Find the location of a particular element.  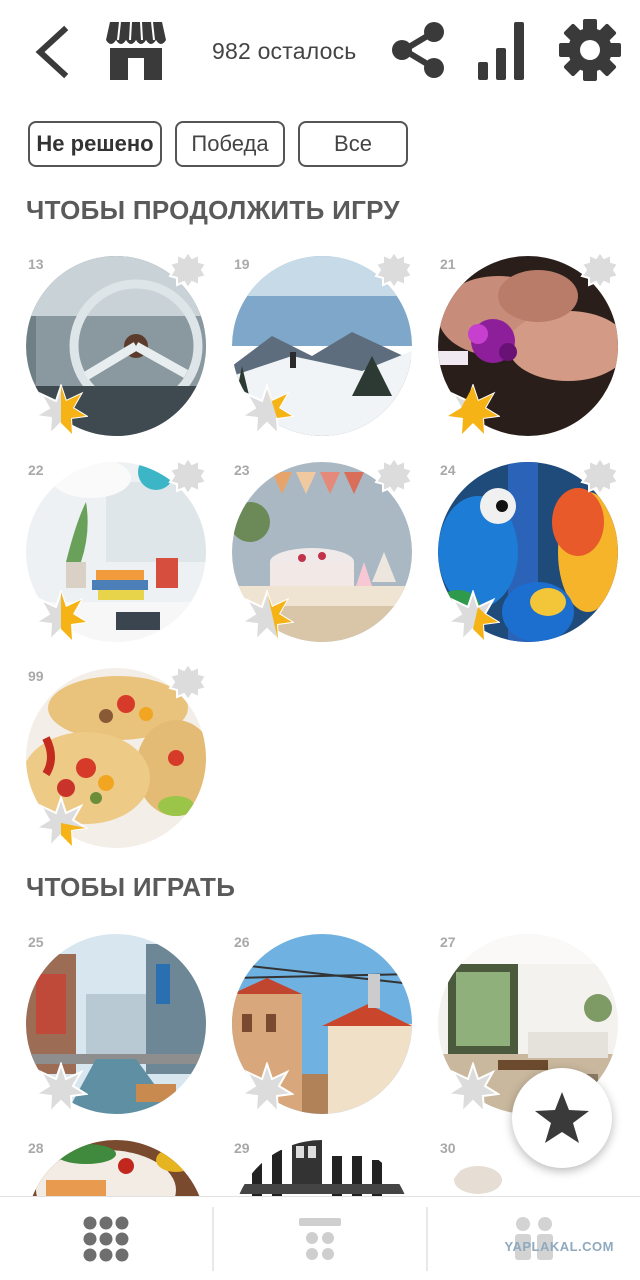

filter-won-chip: Победа is located at coordinates (230, 144).